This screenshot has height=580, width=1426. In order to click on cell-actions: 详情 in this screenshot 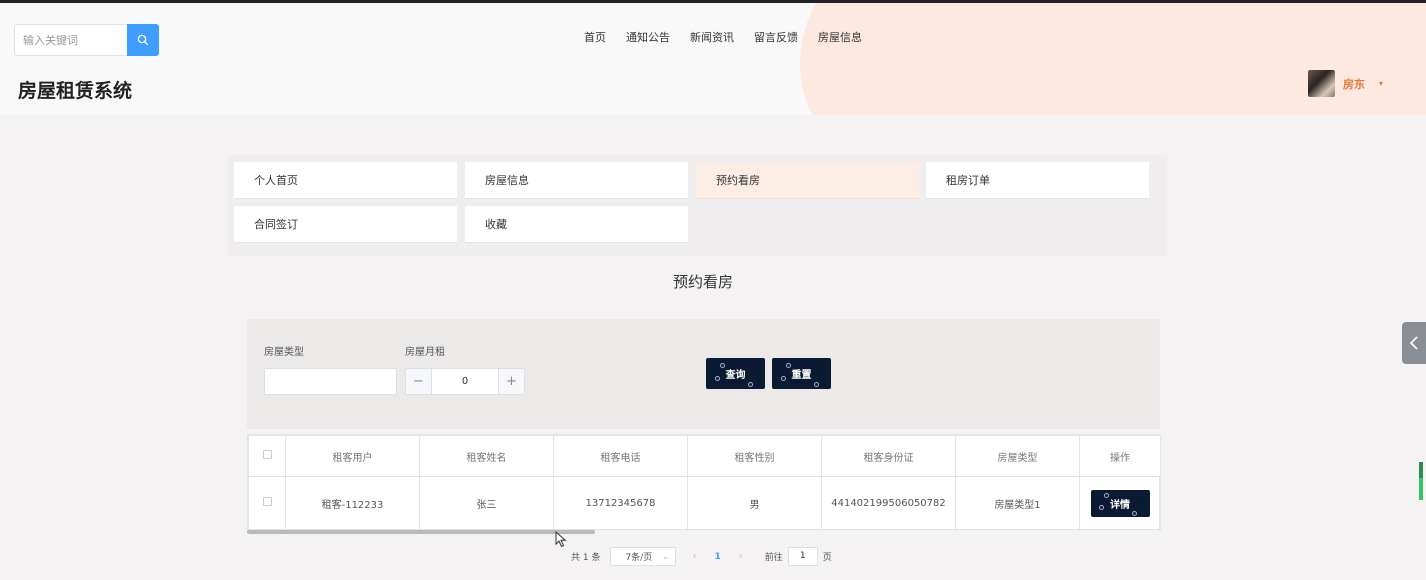, I will do `click(1120, 503)`.